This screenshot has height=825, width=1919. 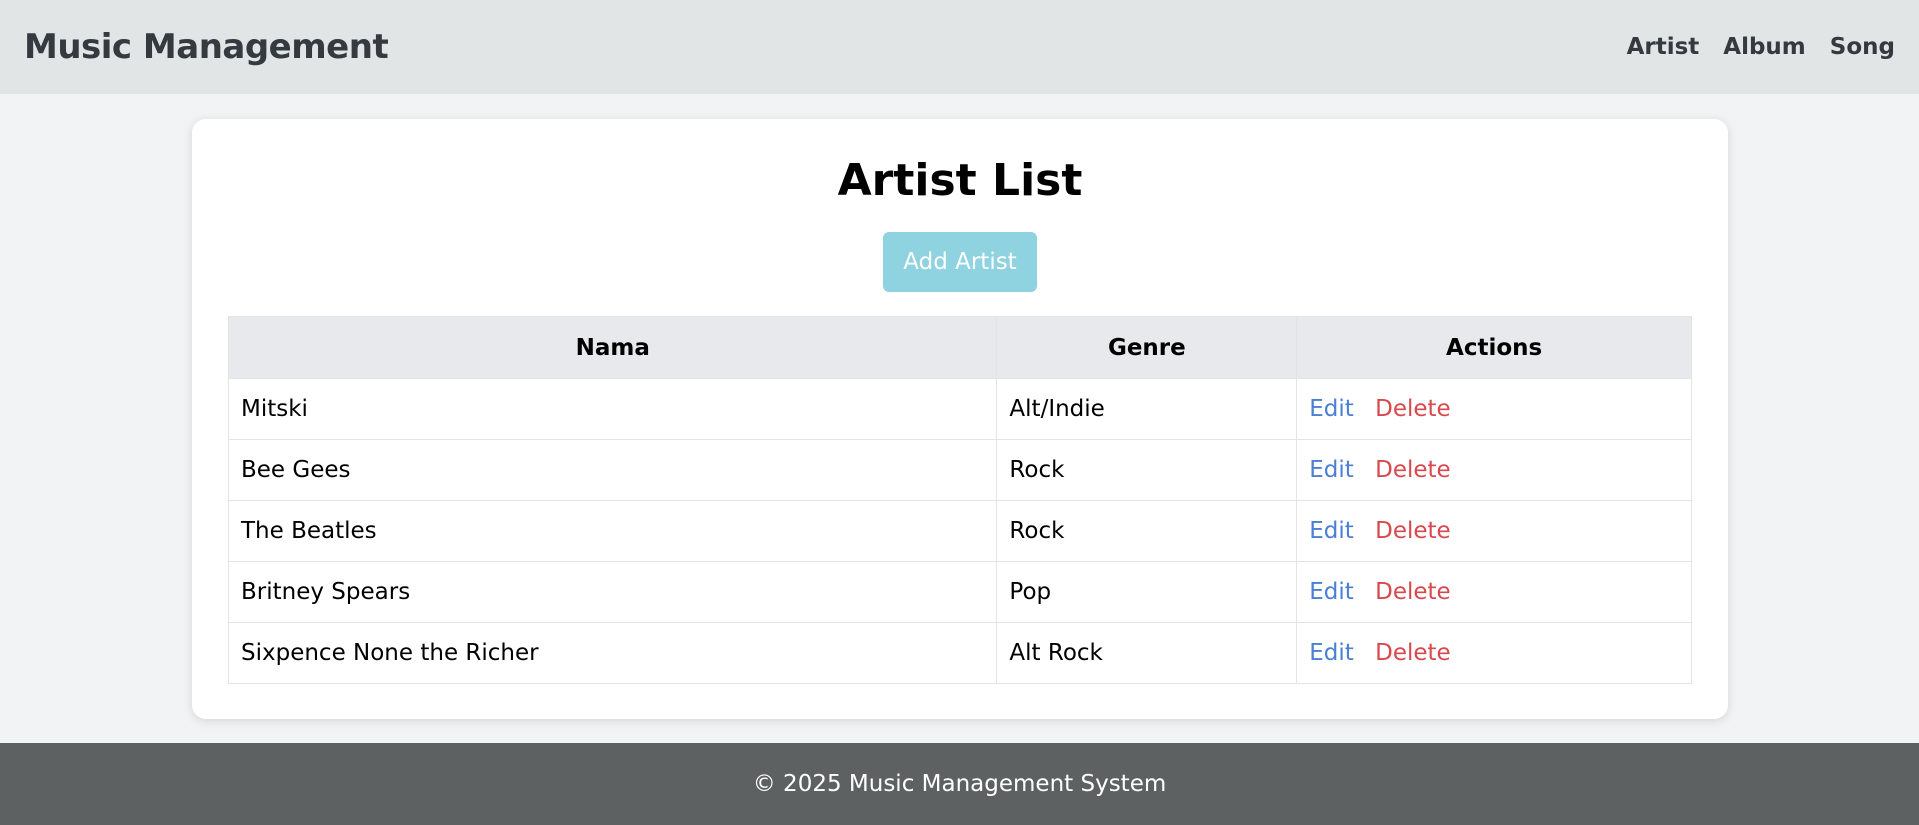 What do you see at coordinates (1494, 347) in the screenshot?
I see `column-header-actions: Actions` at bounding box center [1494, 347].